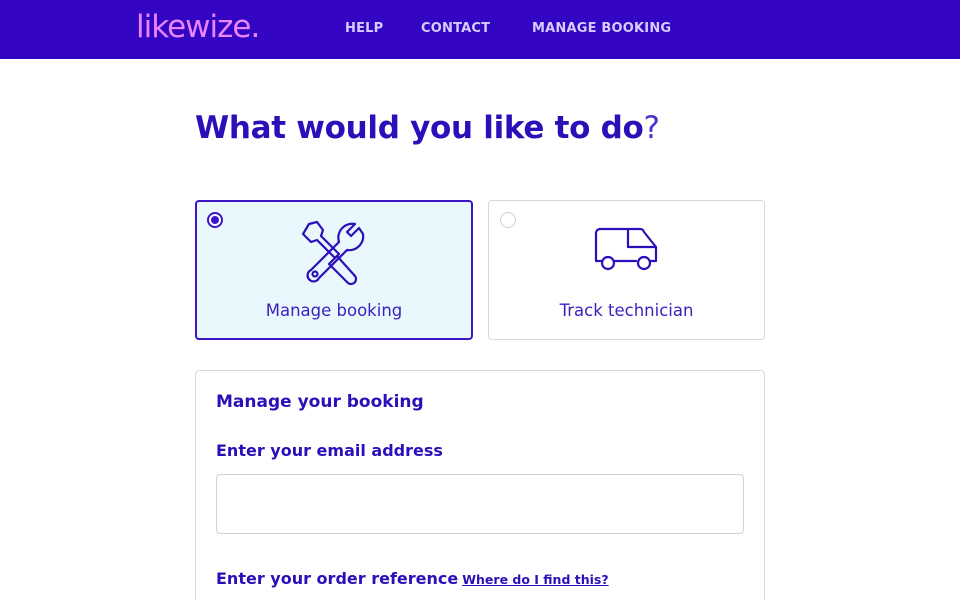 The width and height of the screenshot is (960, 600). I want to click on email-field, so click(480, 504).